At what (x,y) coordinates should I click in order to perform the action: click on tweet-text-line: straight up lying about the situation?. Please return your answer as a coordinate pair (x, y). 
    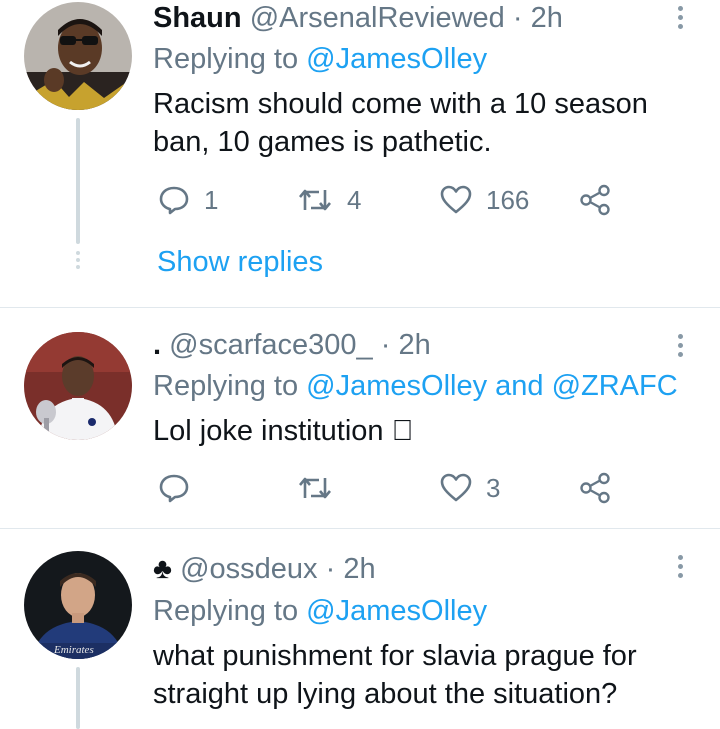
    Looking at the image, I should click on (385, 694).